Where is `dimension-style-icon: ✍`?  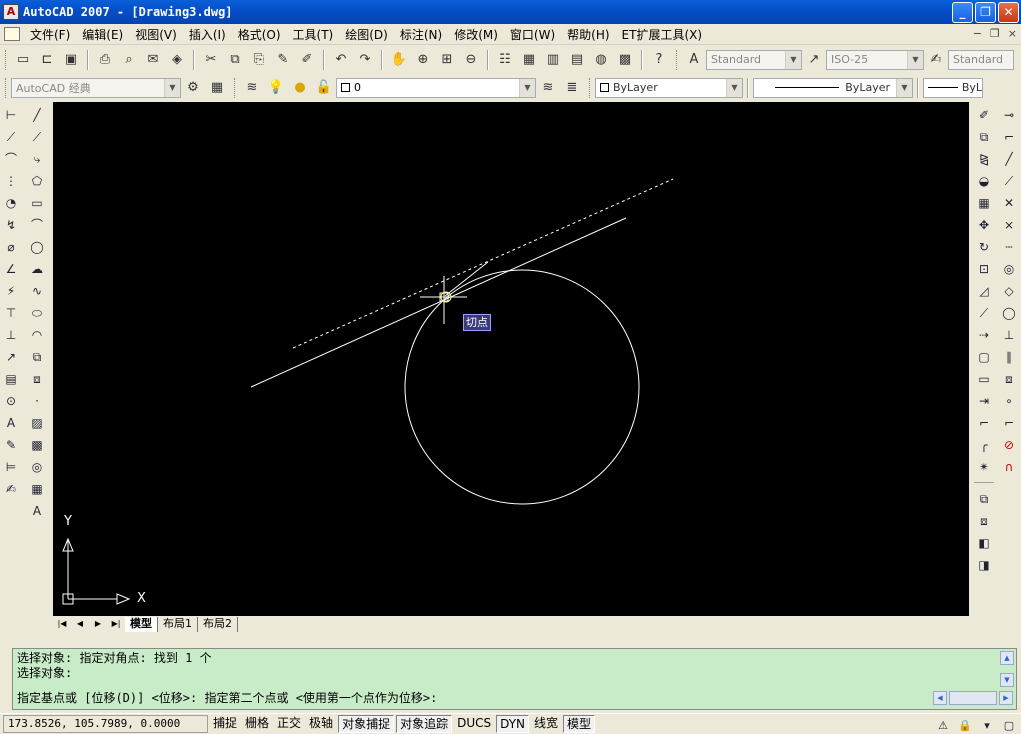
dimension-style-icon: ✍ is located at coordinates (11, 489).